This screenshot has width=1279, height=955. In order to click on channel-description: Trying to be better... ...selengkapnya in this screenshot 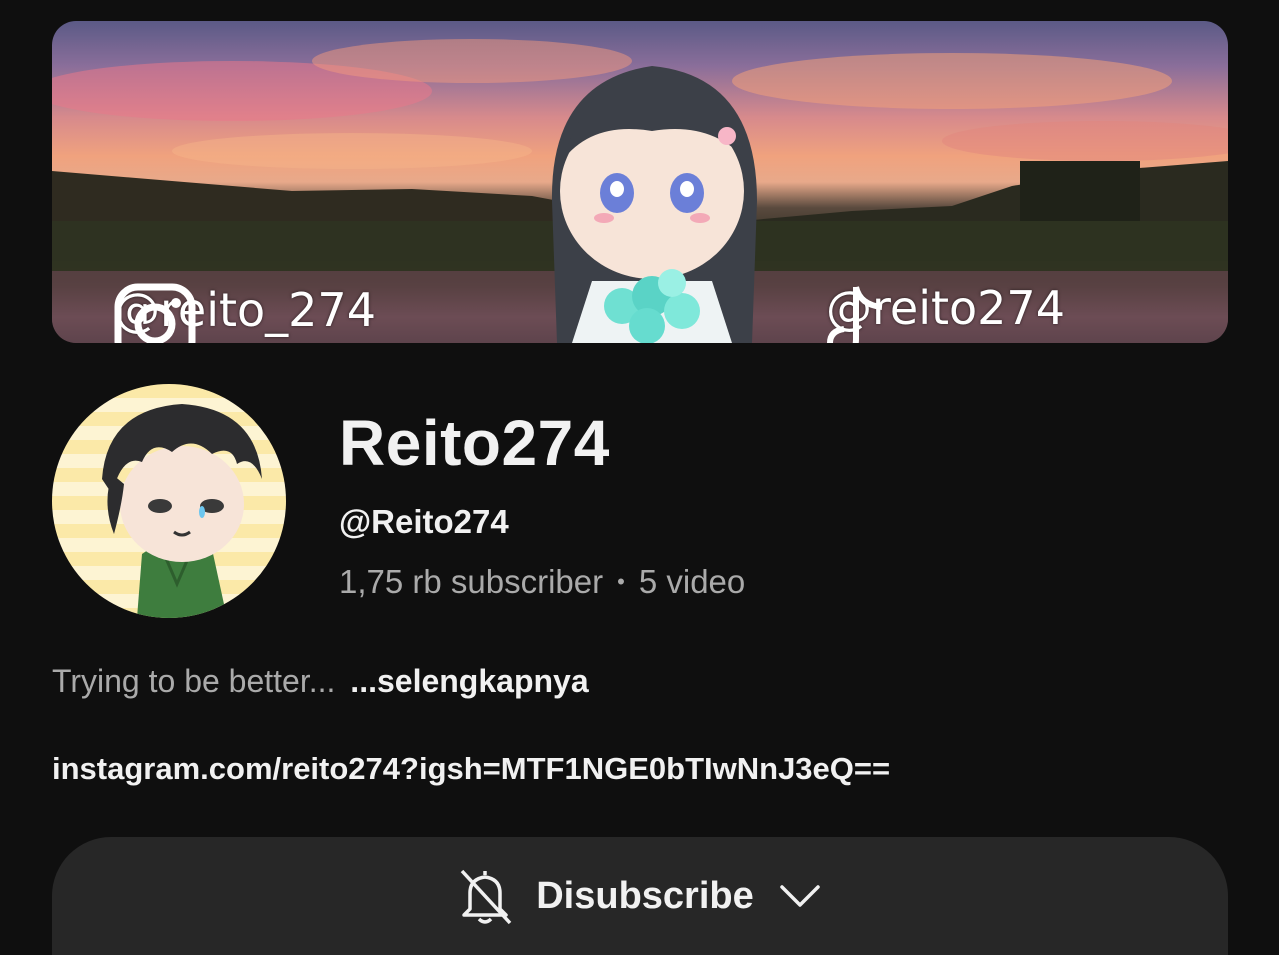, I will do `click(320, 681)`.